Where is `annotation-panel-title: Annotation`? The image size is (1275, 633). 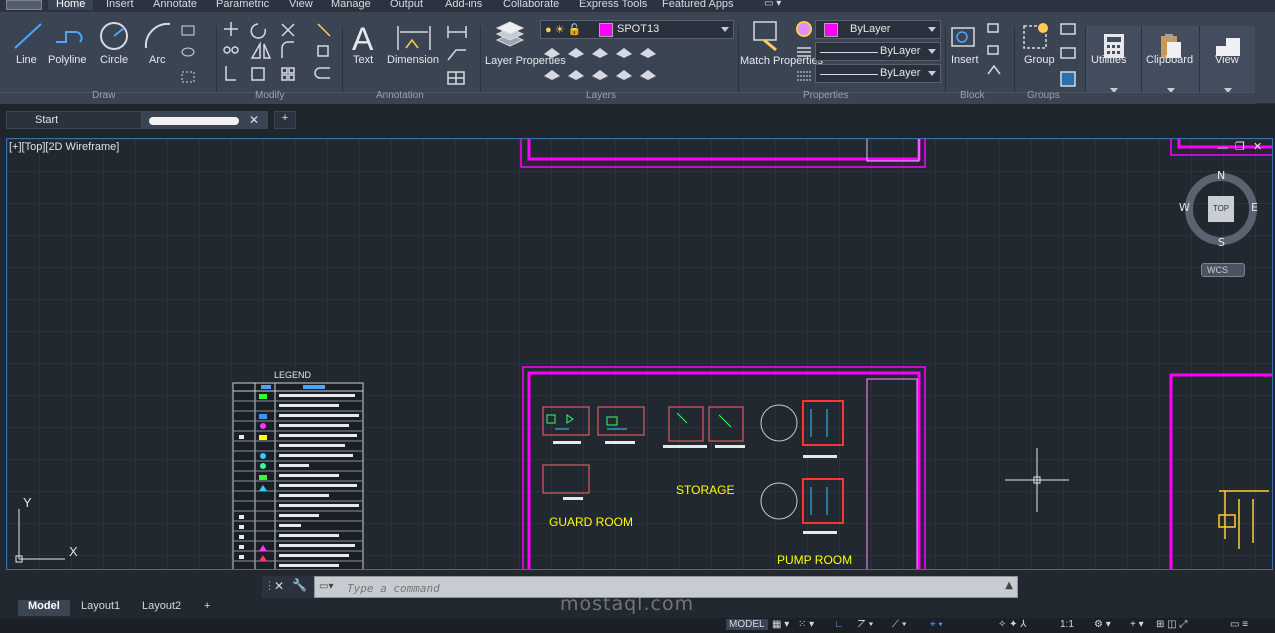 annotation-panel-title: Annotation is located at coordinates (400, 95).